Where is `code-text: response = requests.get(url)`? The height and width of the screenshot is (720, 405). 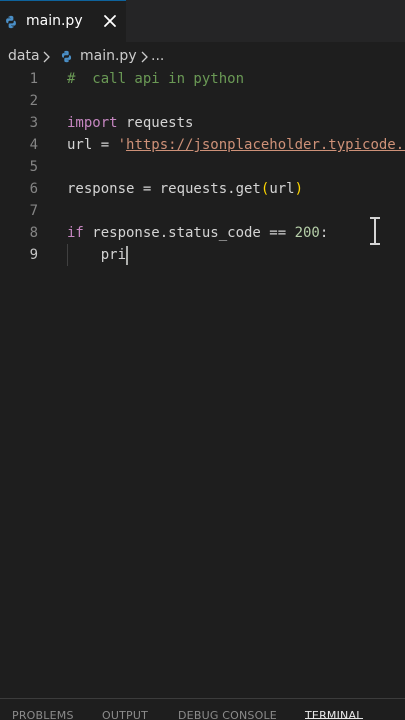 code-text: response = requests.get(url) is located at coordinates (185, 189).